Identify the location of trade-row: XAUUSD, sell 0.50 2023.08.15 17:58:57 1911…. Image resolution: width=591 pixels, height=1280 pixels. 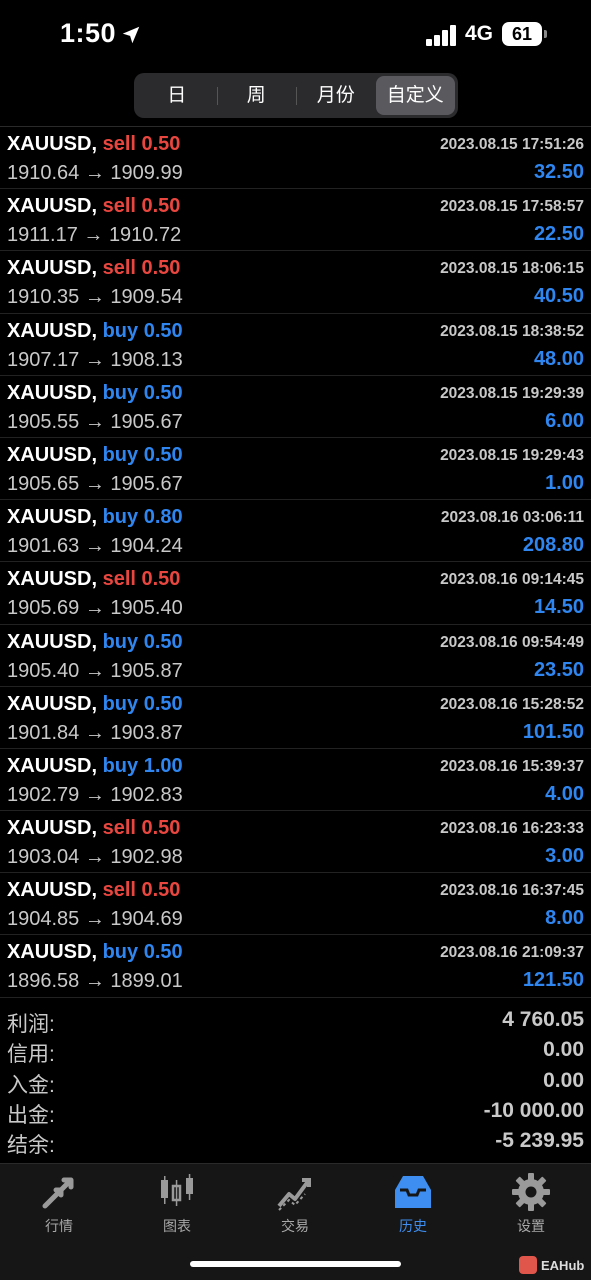
(295, 220).